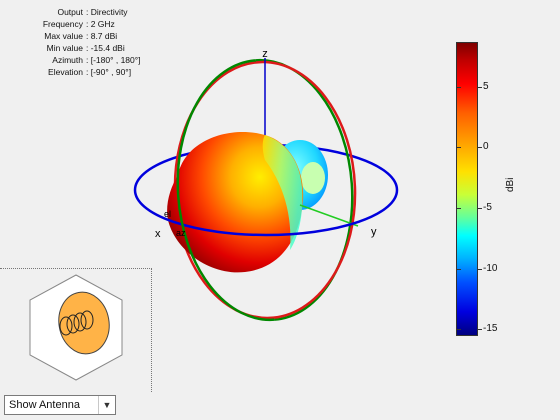 This screenshot has height=420, width=560. Describe the element at coordinates (487, 207) in the screenshot. I see `colorbar-tick-label: -5` at that location.